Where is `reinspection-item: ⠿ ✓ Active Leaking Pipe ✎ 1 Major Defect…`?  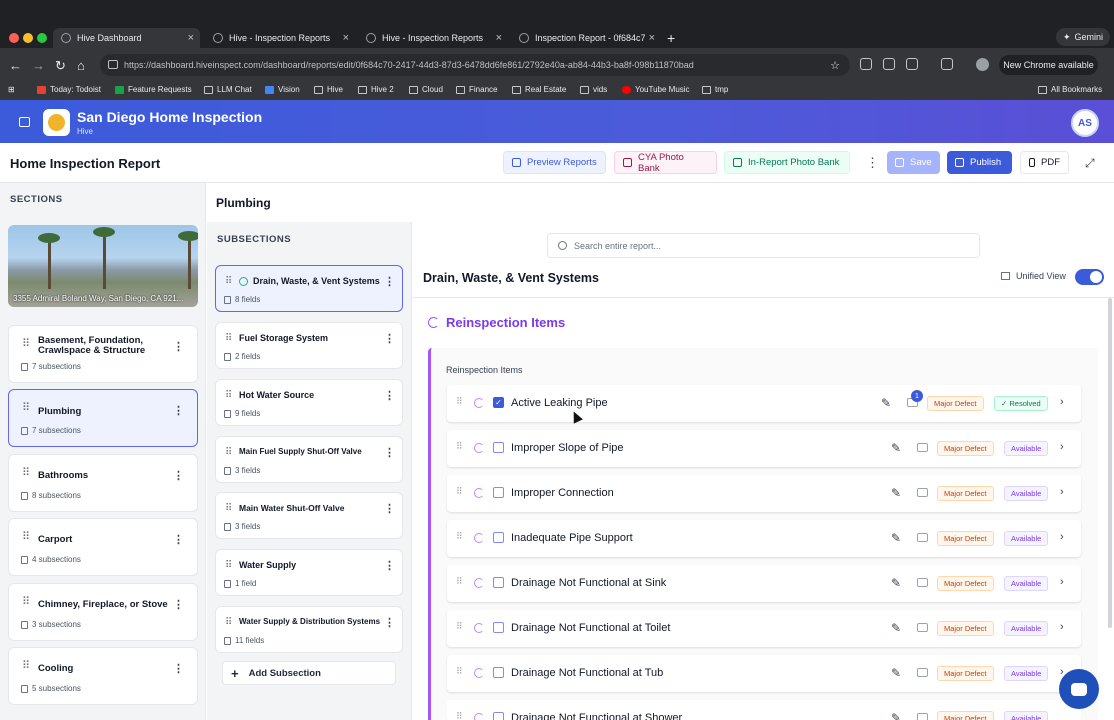 reinspection-item: ⠿ ✓ Active Leaking Pipe ✎ 1 Major Defect… is located at coordinates (764, 403).